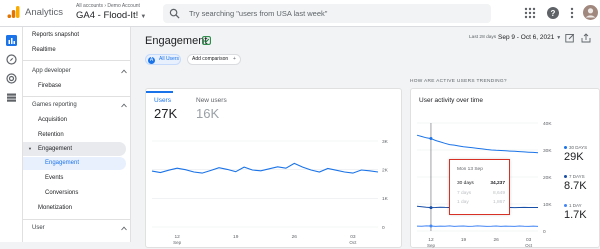 The height and width of the screenshot is (249, 600). Describe the element at coordinates (458, 81) in the screenshot. I see `section-heading: HOW ARE ACTIVE USERS TRENDING?` at that location.